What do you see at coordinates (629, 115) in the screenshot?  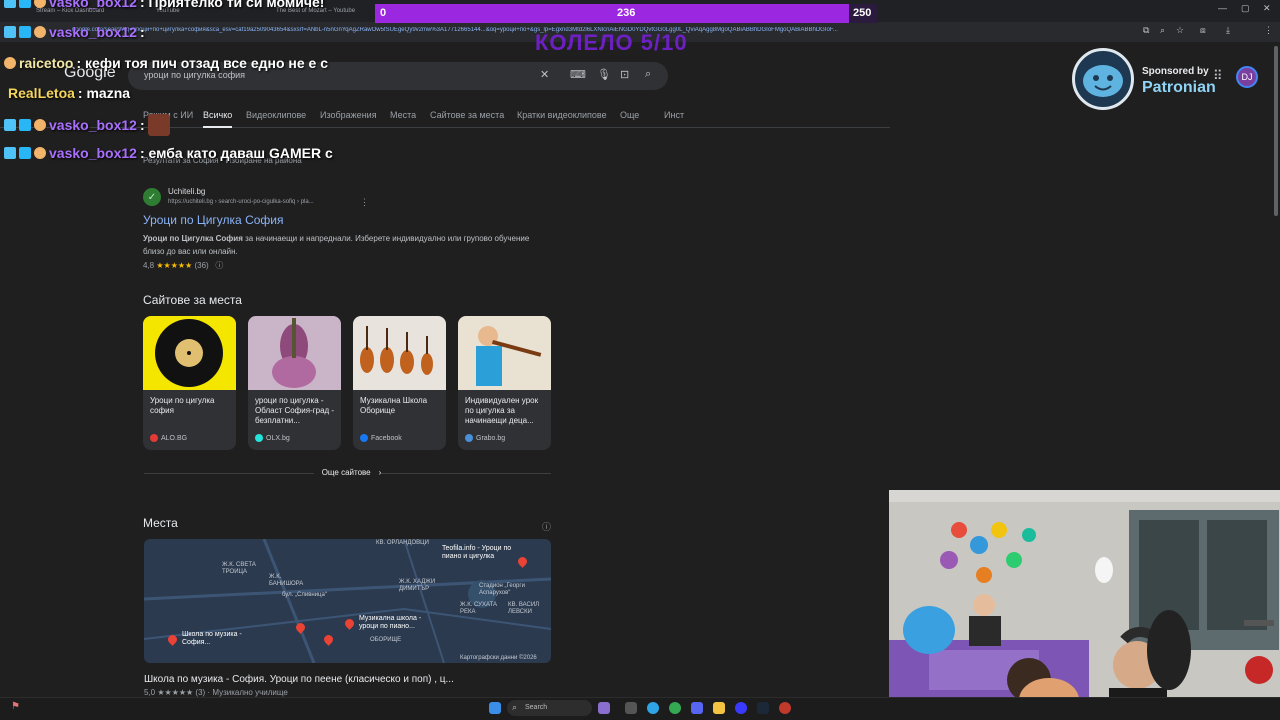 I see `tab-more: Още` at bounding box center [629, 115].